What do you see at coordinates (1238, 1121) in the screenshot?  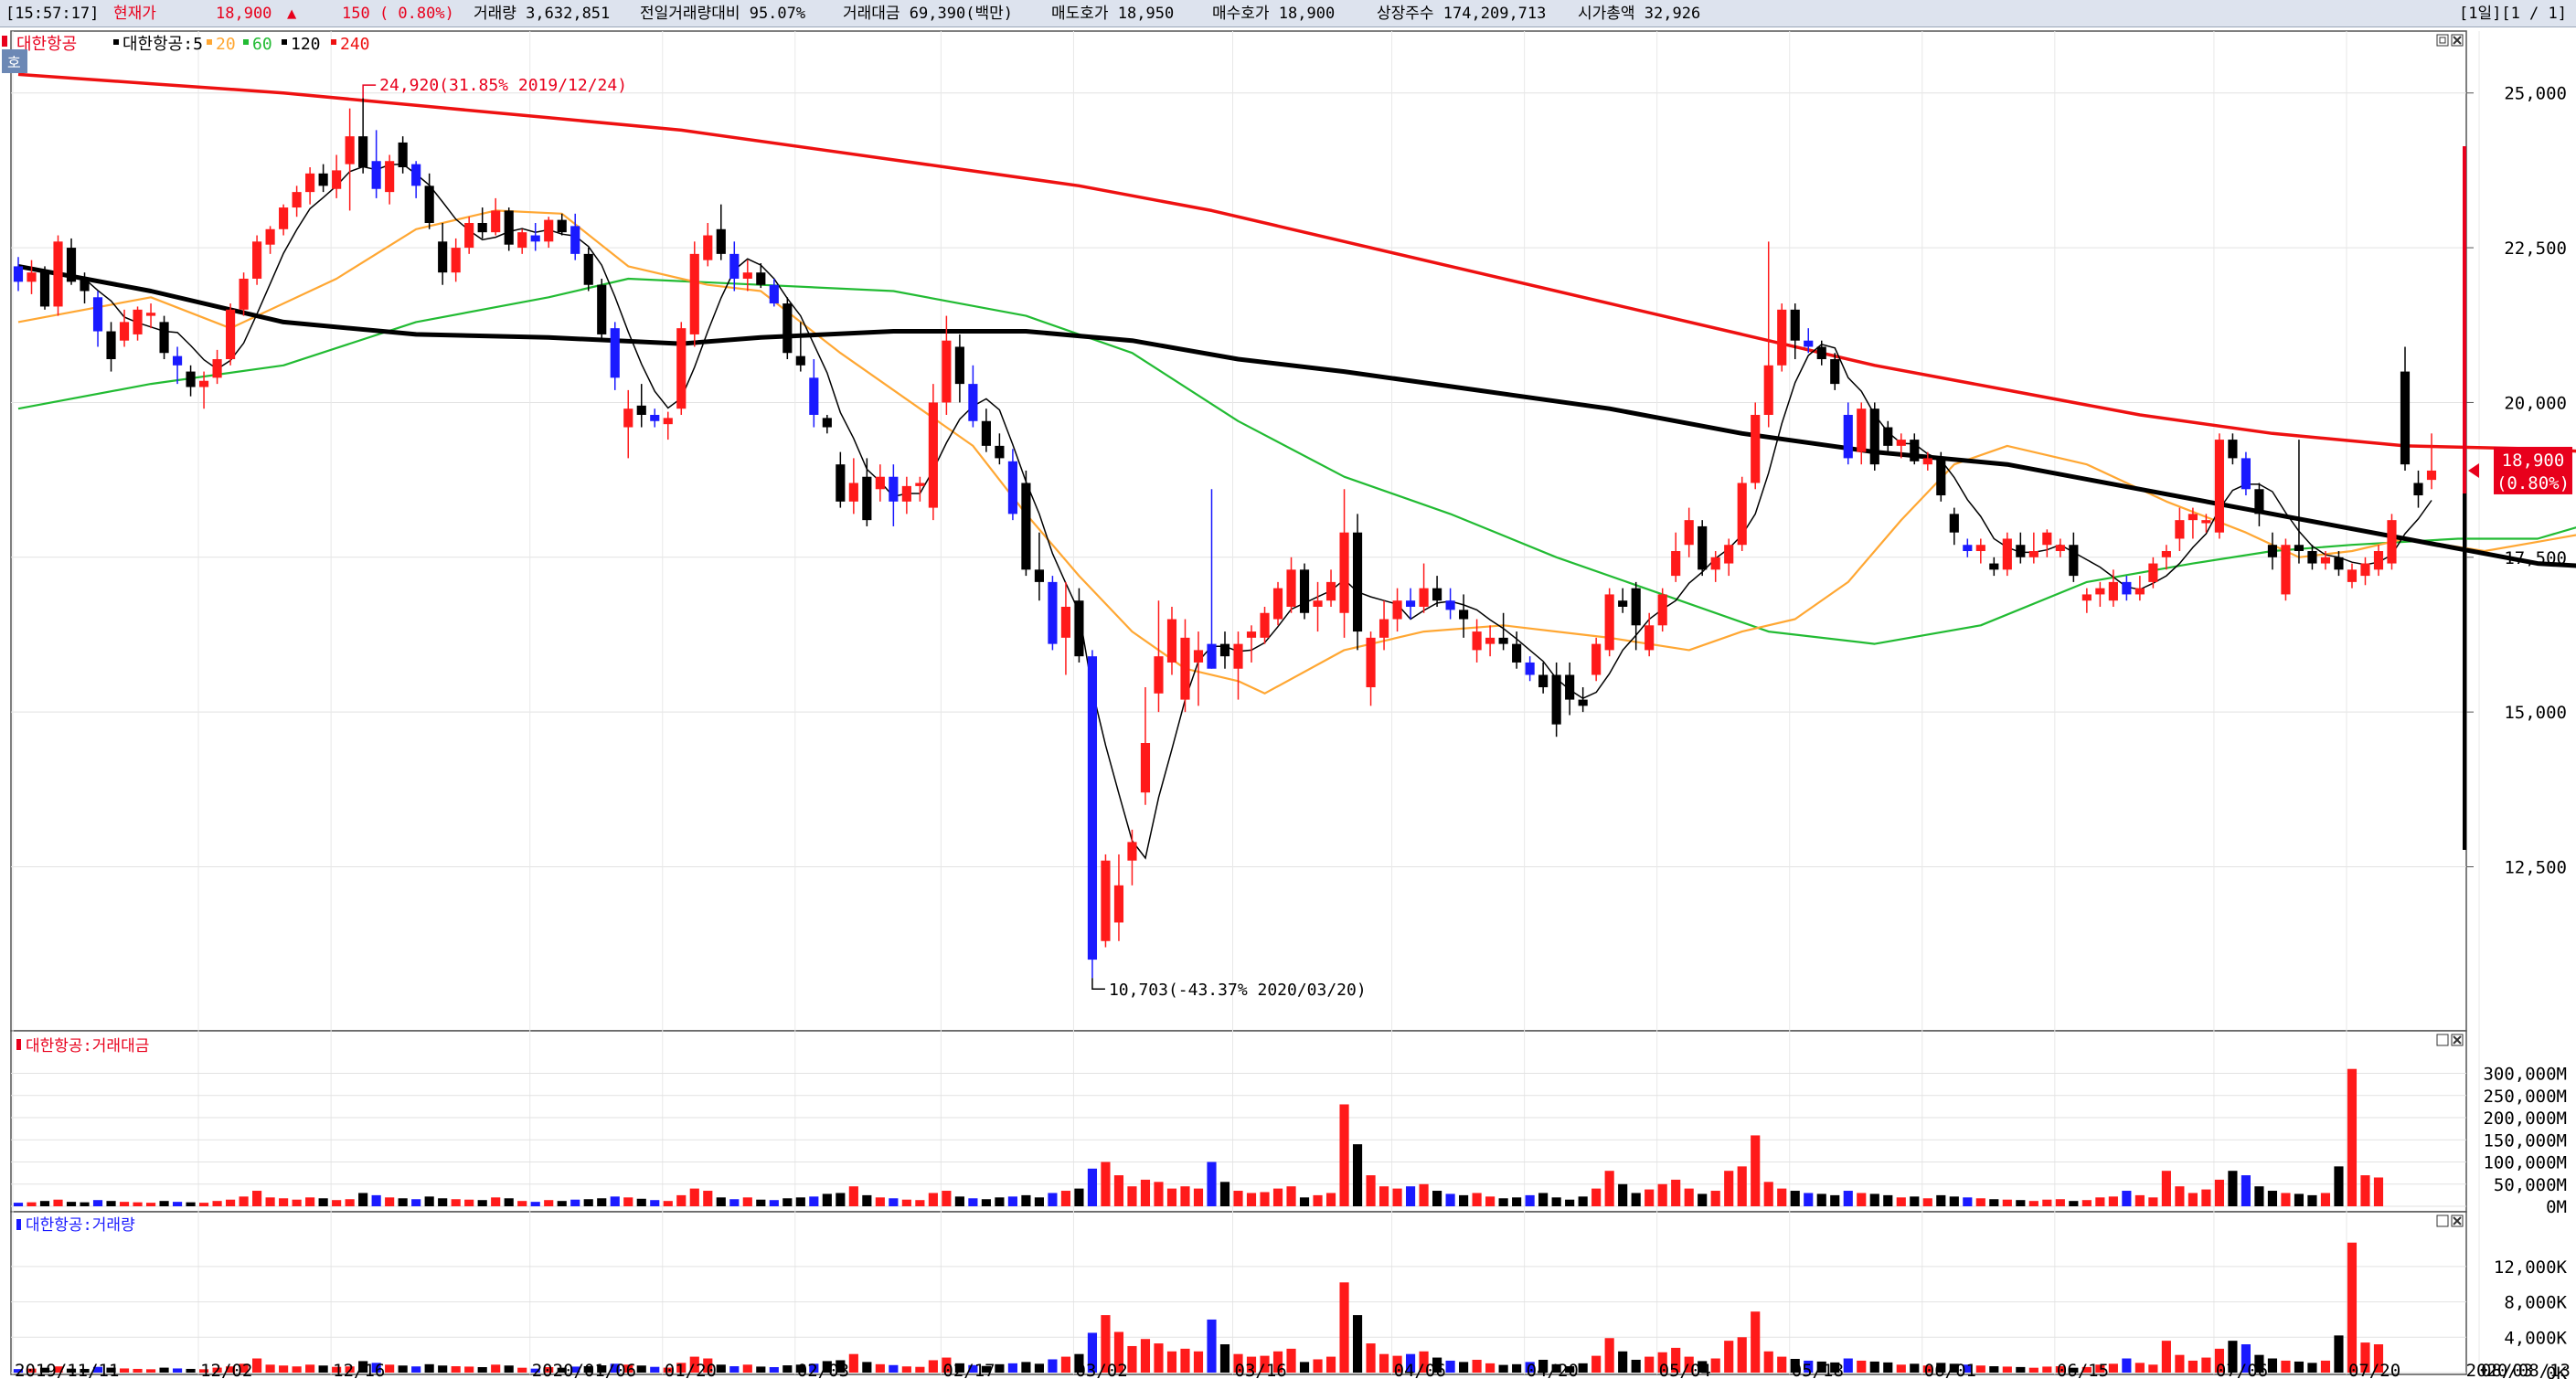 I see `turnover-pane-frame` at bounding box center [1238, 1121].